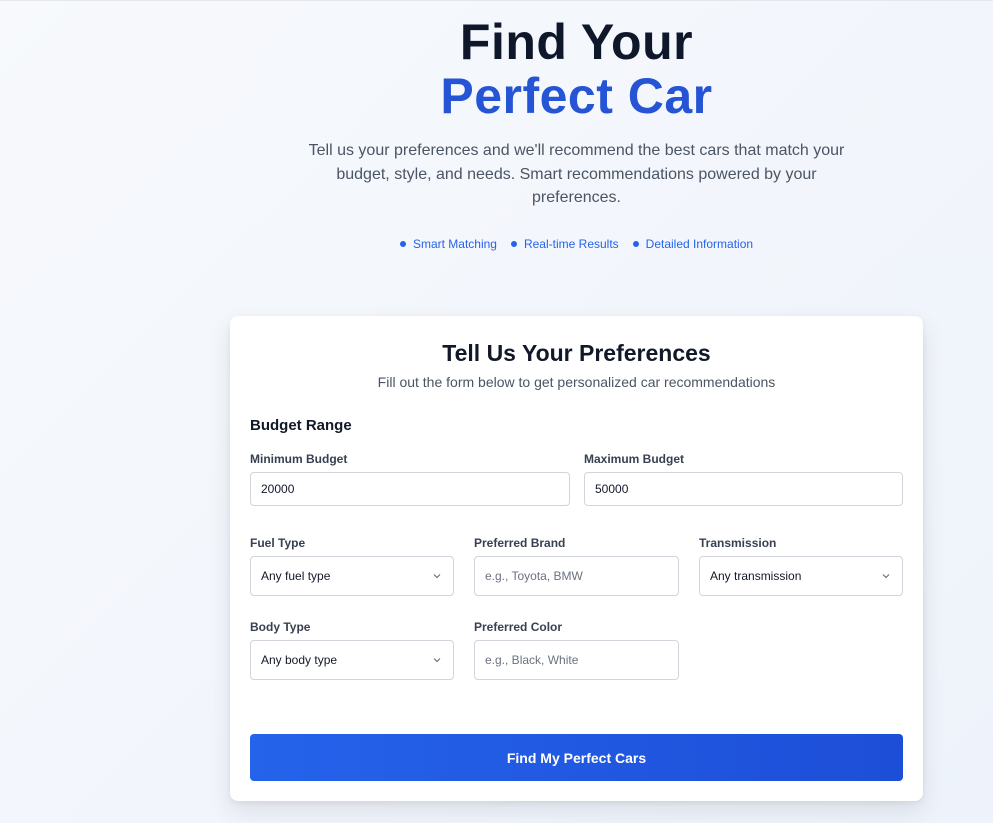  I want to click on transmission-label: Transmission, so click(738, 543).